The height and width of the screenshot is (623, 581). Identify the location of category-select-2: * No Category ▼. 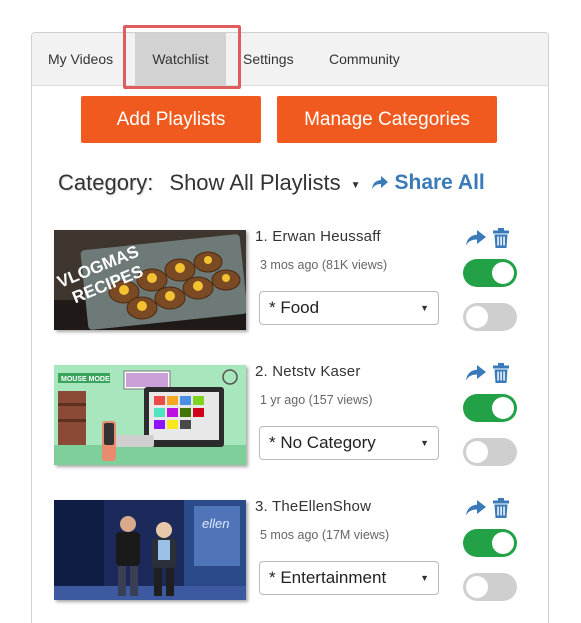
(349, 443).